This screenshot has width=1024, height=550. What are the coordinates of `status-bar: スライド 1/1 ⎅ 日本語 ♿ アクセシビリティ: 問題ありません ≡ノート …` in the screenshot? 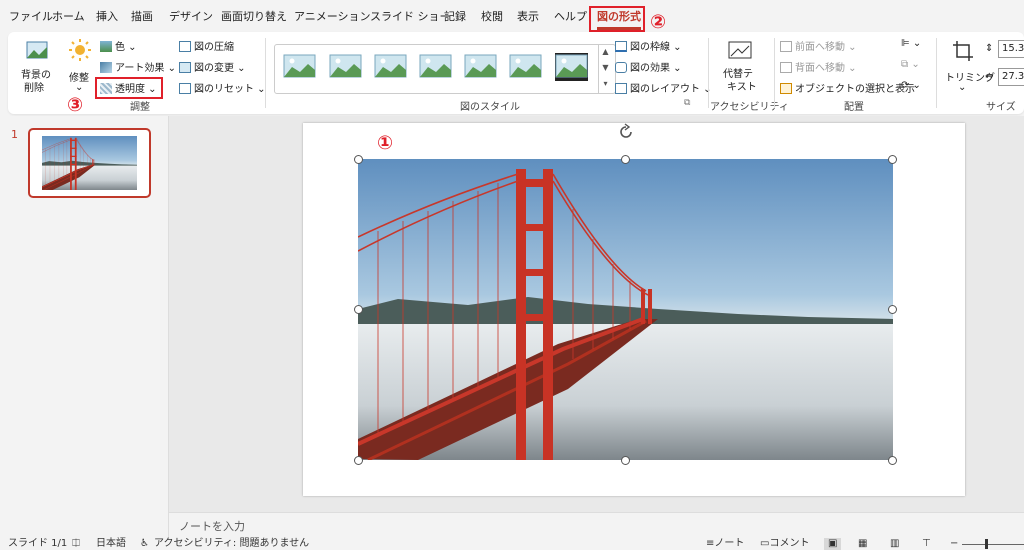 It's located at (512, 544).